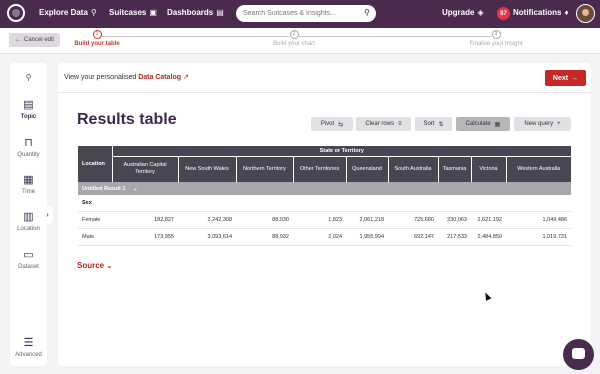 The image size is (600, 374). I want to click on location-header: Location, so click(95, 164).